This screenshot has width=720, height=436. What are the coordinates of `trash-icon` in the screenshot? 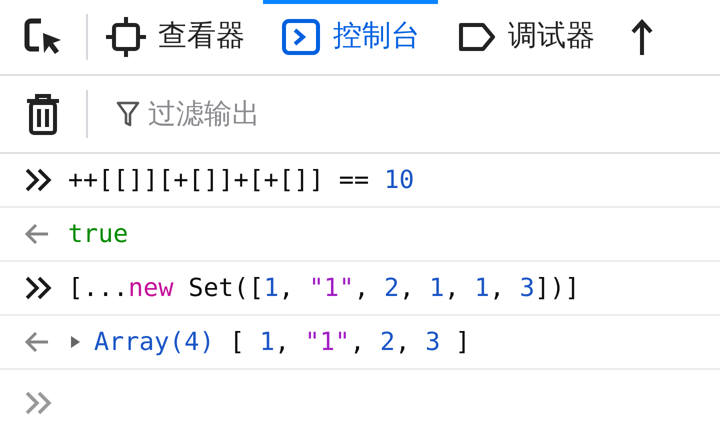 It's located at (43, 114).